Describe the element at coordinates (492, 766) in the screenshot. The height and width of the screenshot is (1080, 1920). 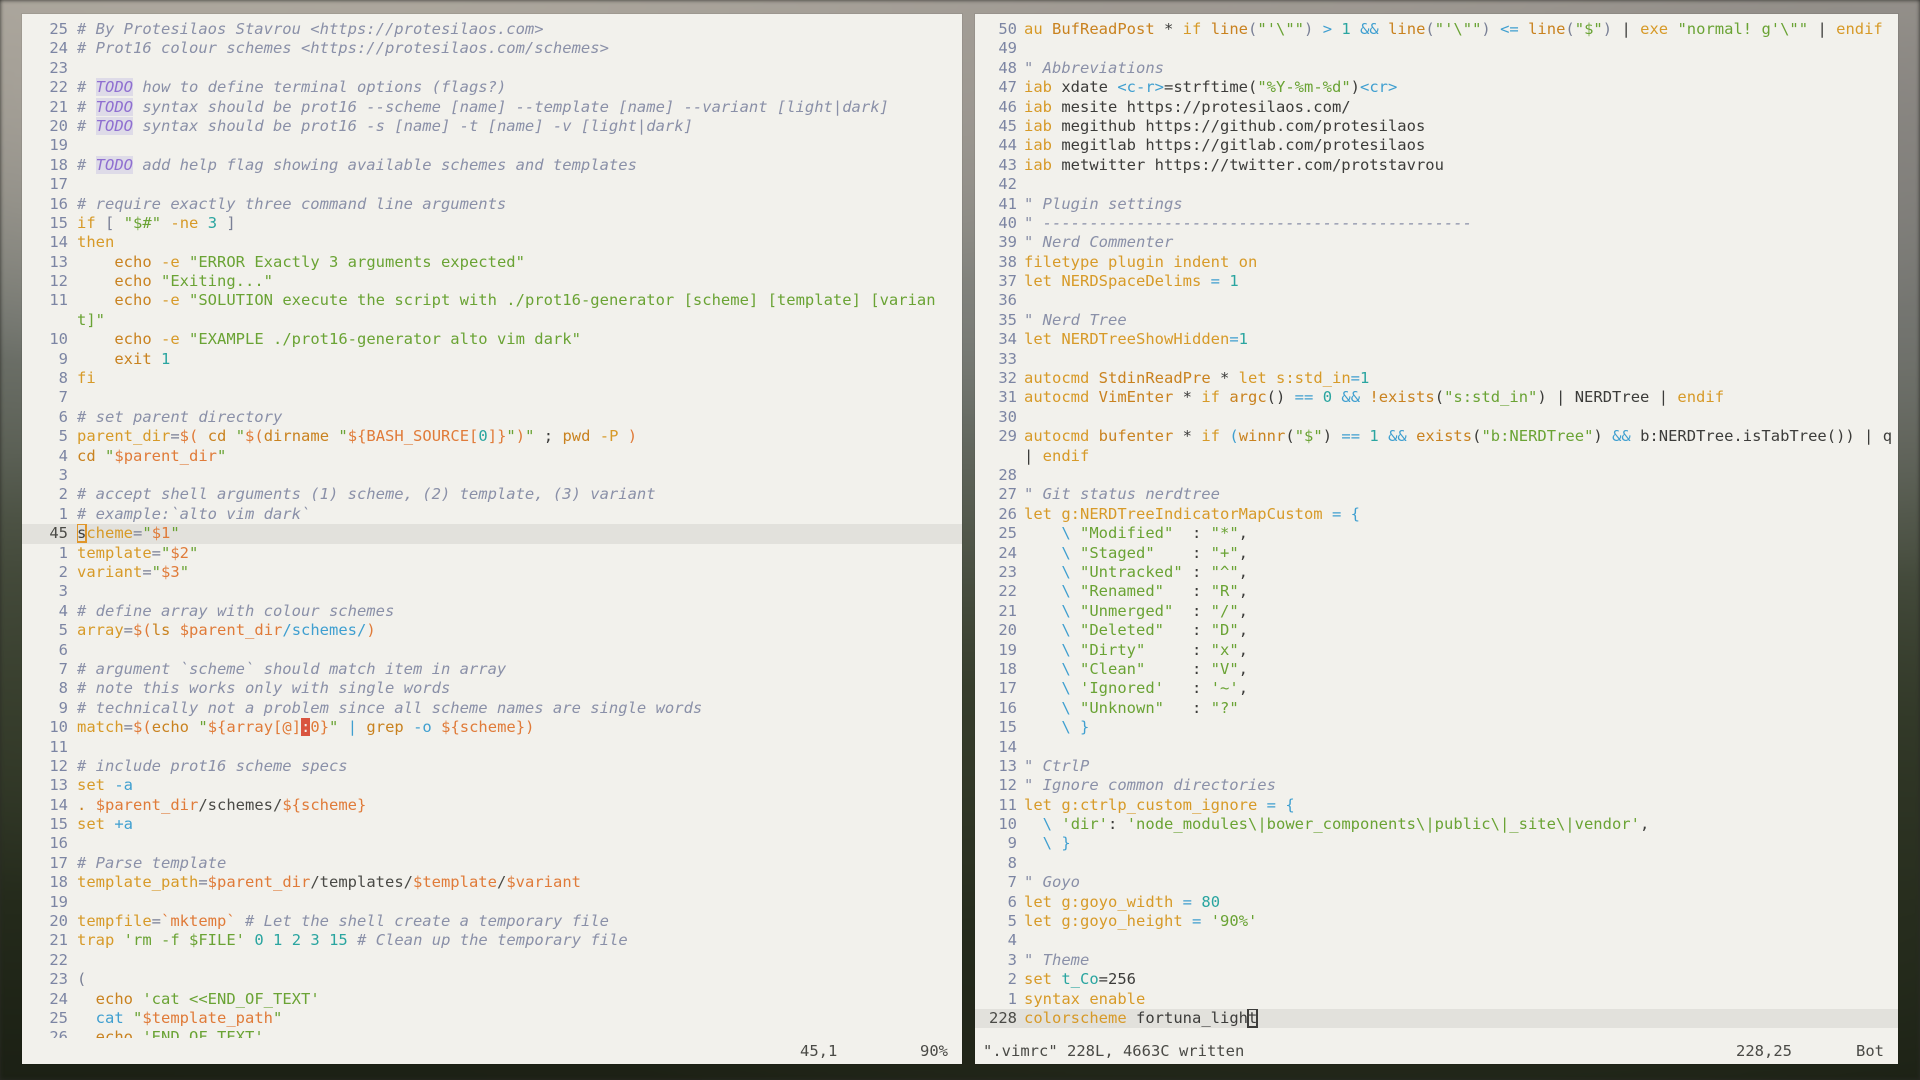
I see `code-line: 12 # include prot16 scheme specs` at that location.